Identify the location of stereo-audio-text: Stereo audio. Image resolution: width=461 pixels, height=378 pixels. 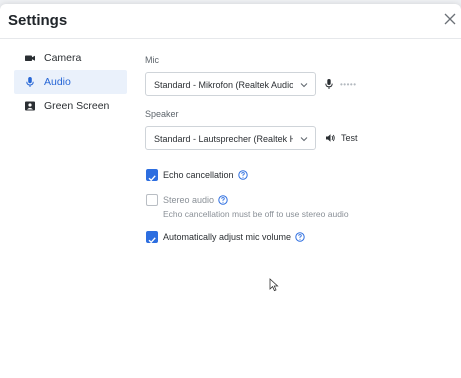
(189, 200).